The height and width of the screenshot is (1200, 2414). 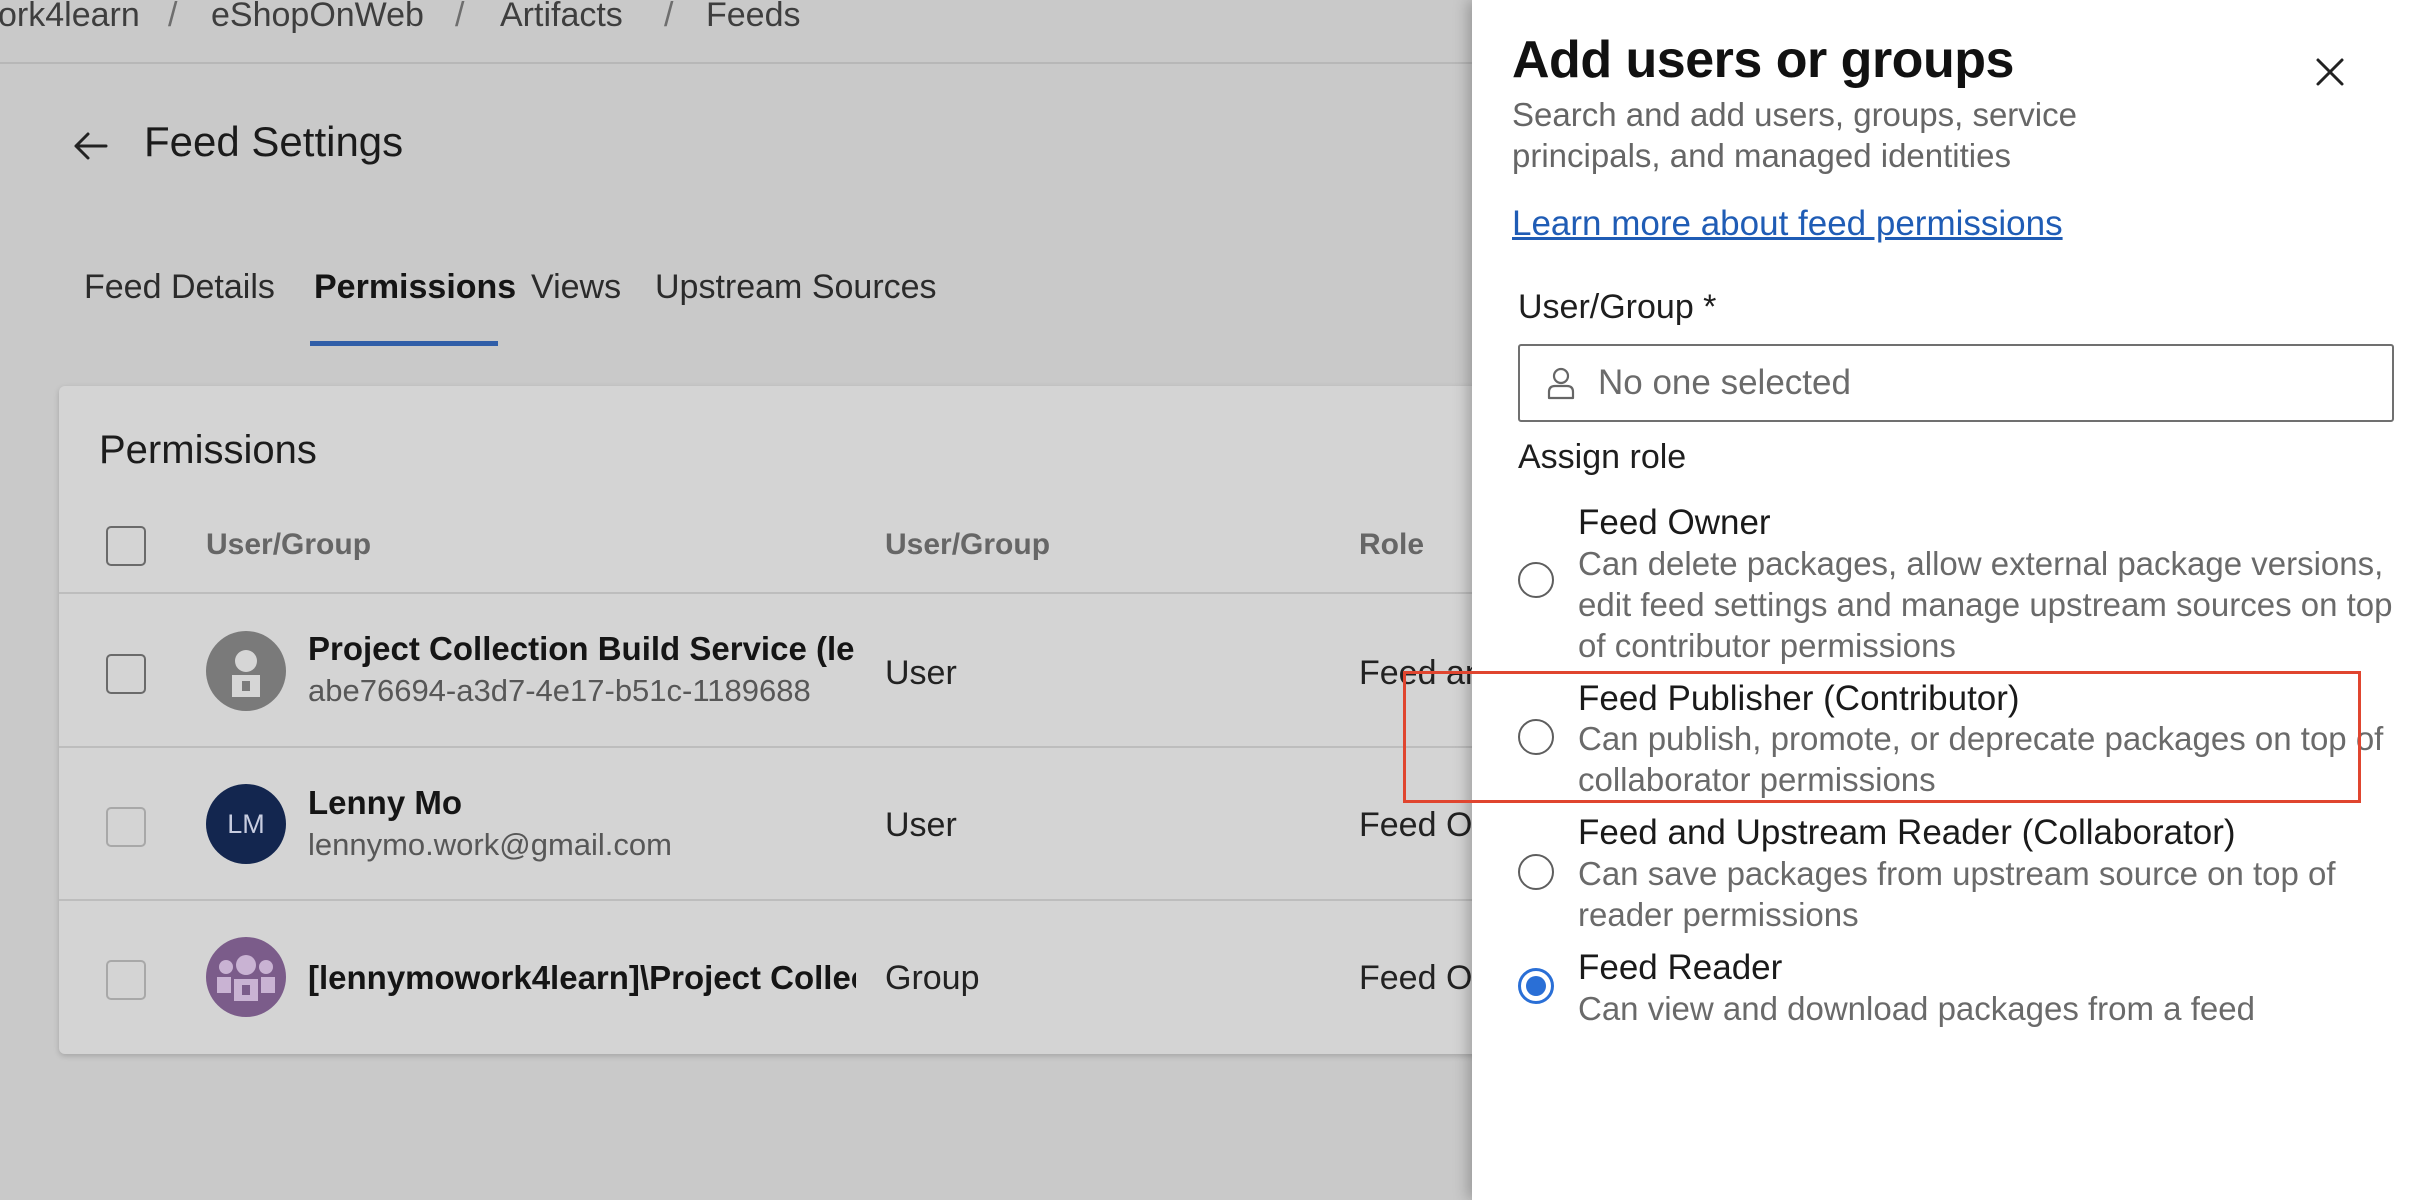 What do you see at coordinates (2330, 72) in the screenshot?
I see `close-icon` at bounding box center [2330, 72].